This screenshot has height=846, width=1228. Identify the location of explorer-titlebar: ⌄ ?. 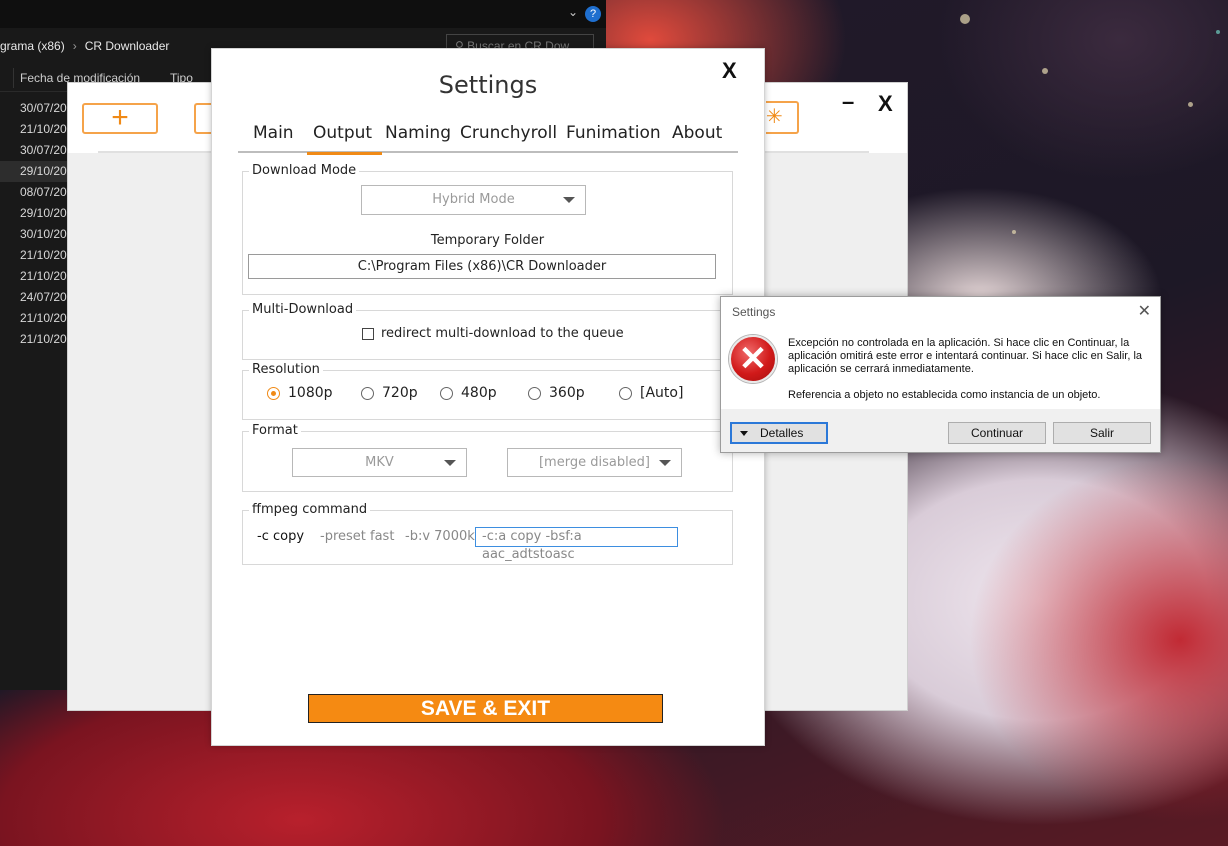
(303, 14).